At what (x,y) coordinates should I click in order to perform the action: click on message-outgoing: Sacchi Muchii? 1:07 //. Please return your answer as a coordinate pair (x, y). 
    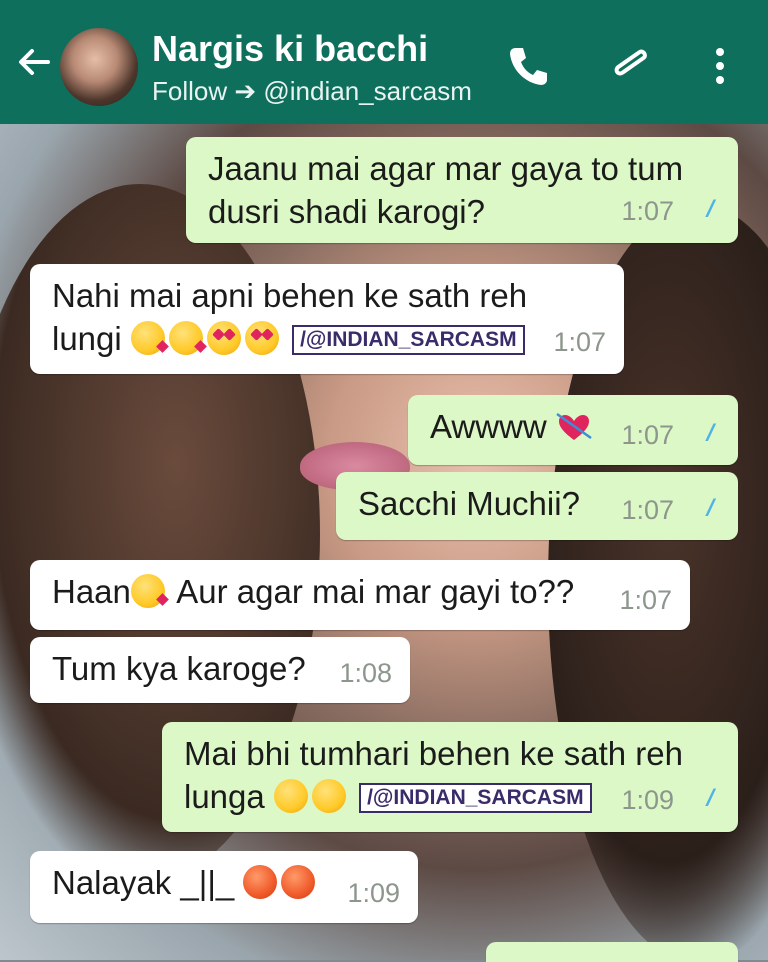
    Looking at the image, I should click on (537, 506).